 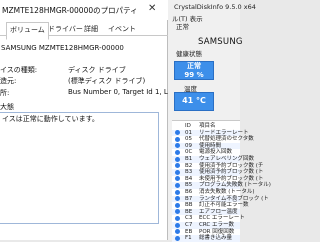 What do you see at coordinates (107, 81) in the screenshot?
I see `manufacturer-value: (標準ディスク ドライブ)` at bounding box center [107, 81].